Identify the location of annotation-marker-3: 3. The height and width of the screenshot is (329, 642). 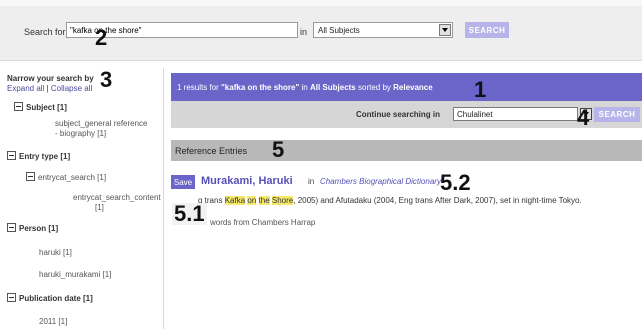
(106, 79).